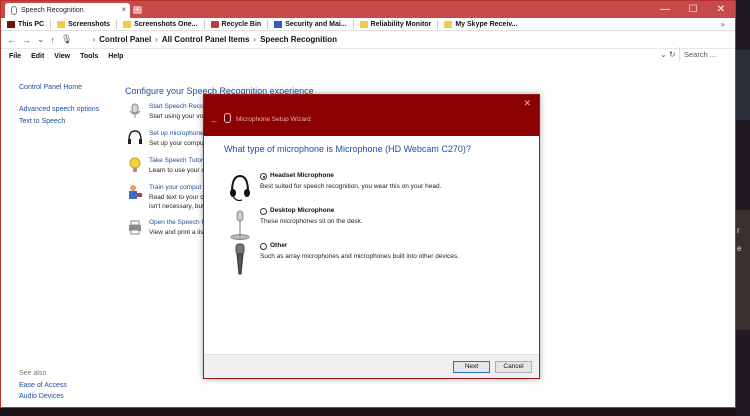 The height and width of the screenshot is (416, 750). Describe the element at coordinates (206, 39) in the screenshot. I see `breadcrumb-all-items: All Control Panel Items` at that location.